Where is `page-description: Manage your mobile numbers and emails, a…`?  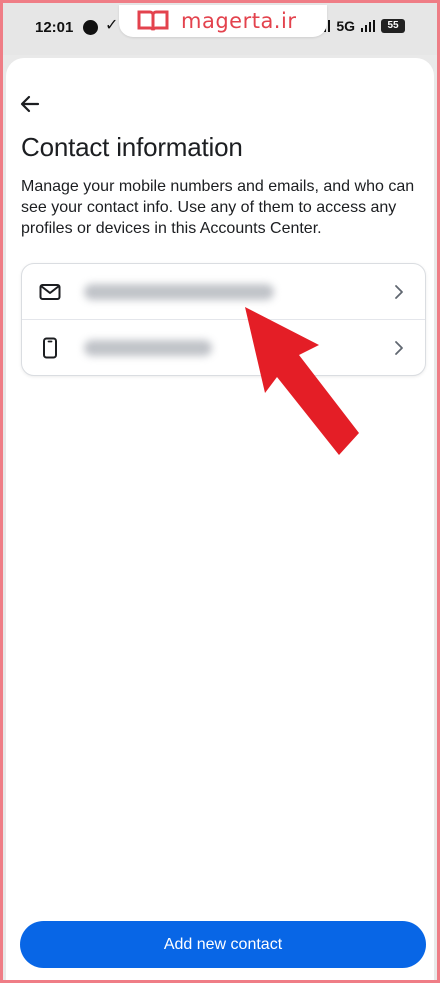
page-description: Manage your mobile numbers and emails, a… is located at coordinates (218, 207).